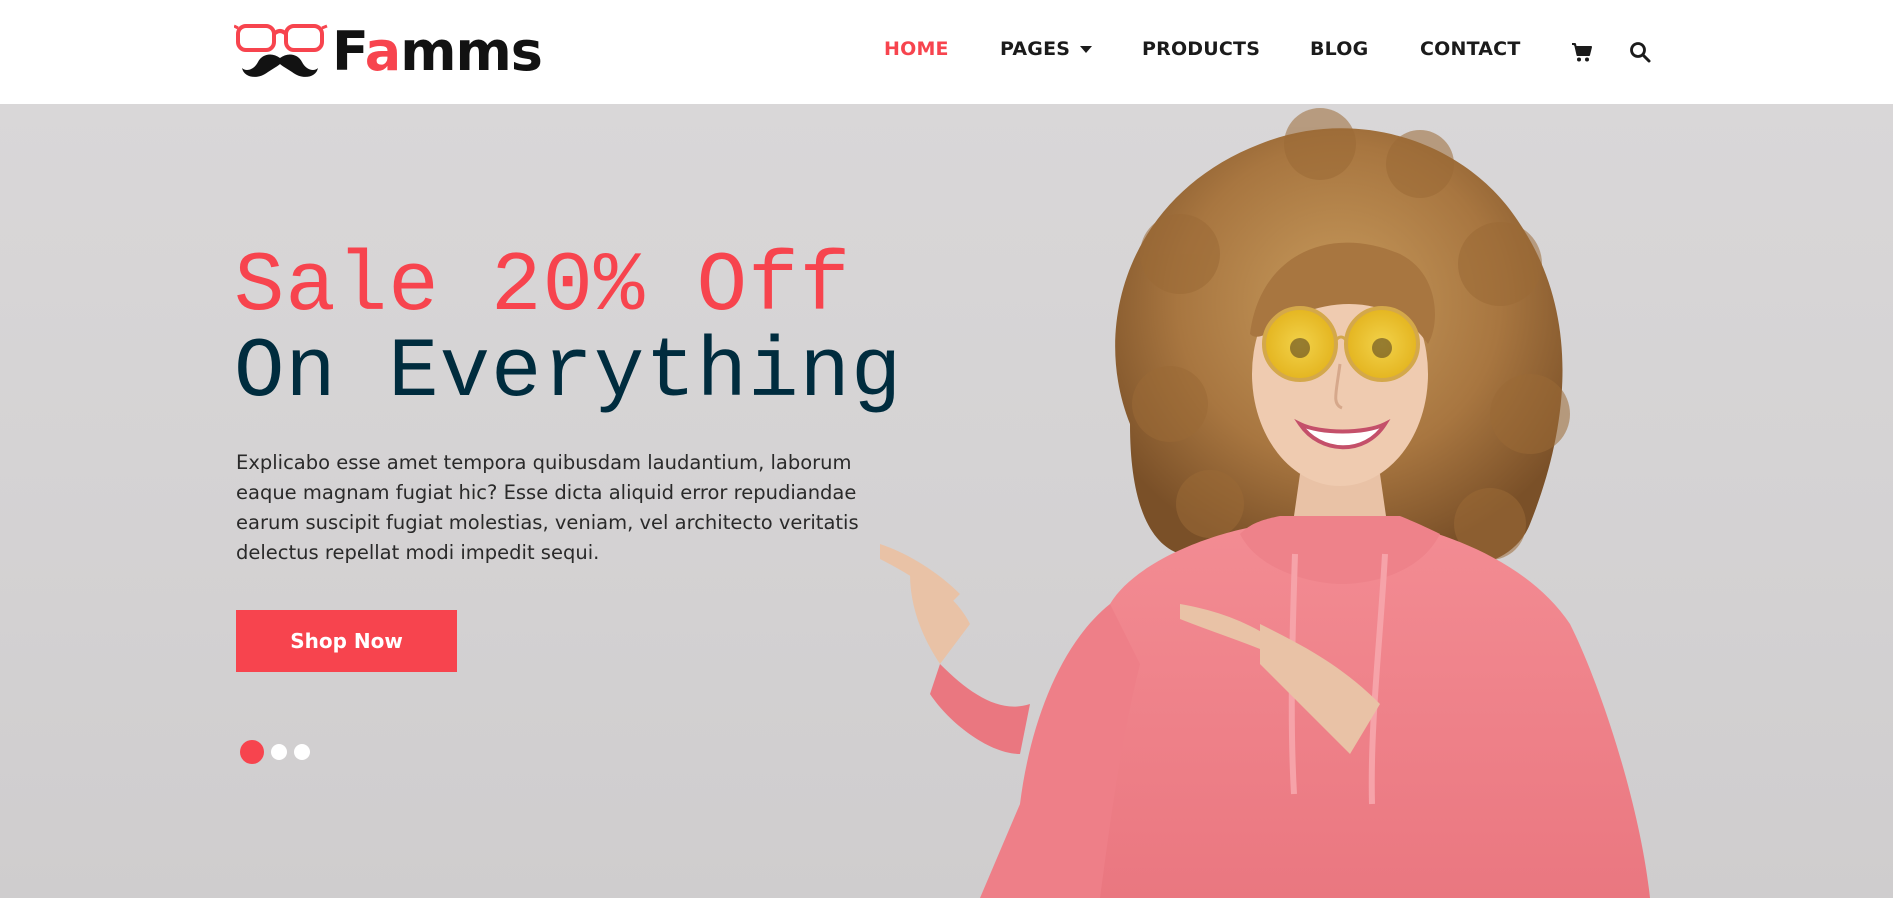 This screenshot has width=1893, height=898. I want to click on search-icon, so click(1640, 52).